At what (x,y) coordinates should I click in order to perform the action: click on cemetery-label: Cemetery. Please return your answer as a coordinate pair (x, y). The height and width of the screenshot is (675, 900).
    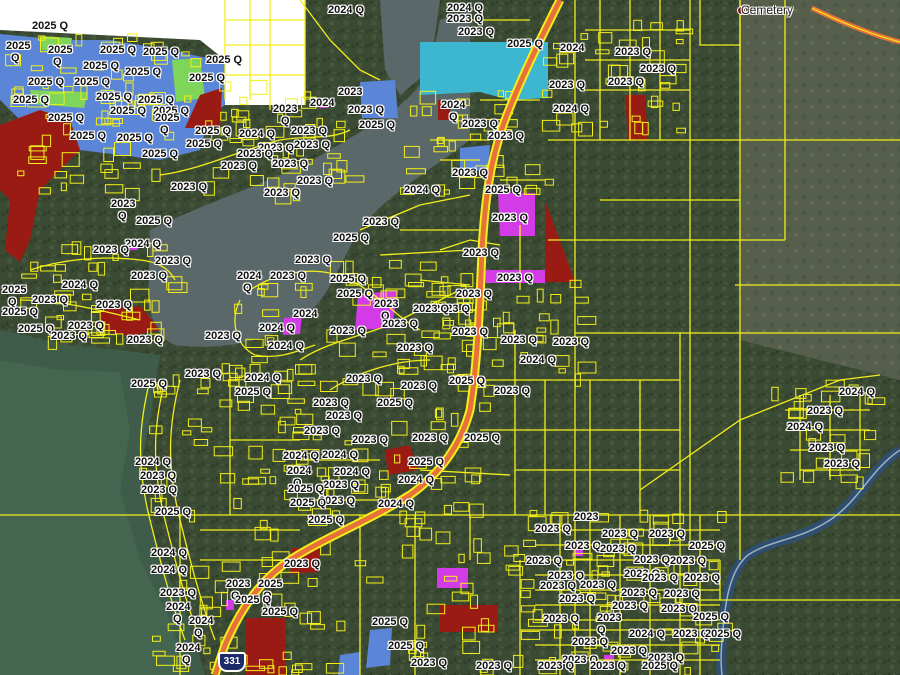
    Looking at the image, I should click on (767, 10).